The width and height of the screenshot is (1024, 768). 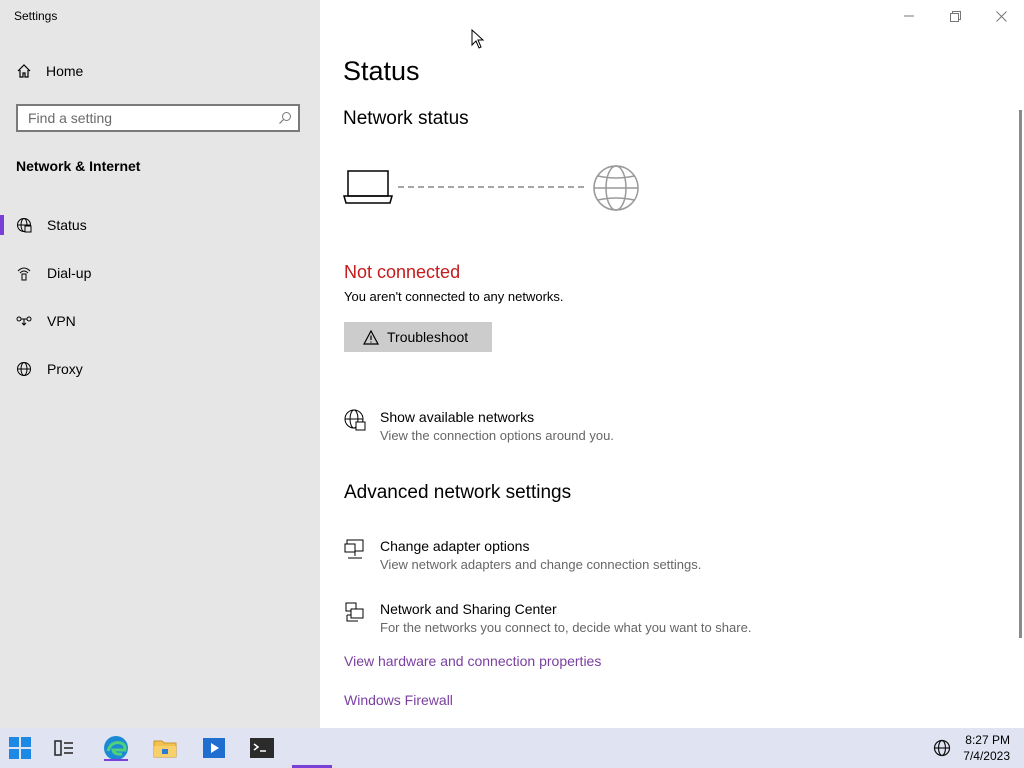 What do you see at coordinates (371, 337) in the screenshot?
I see `warning-icon` at bounding box center [371, 337].